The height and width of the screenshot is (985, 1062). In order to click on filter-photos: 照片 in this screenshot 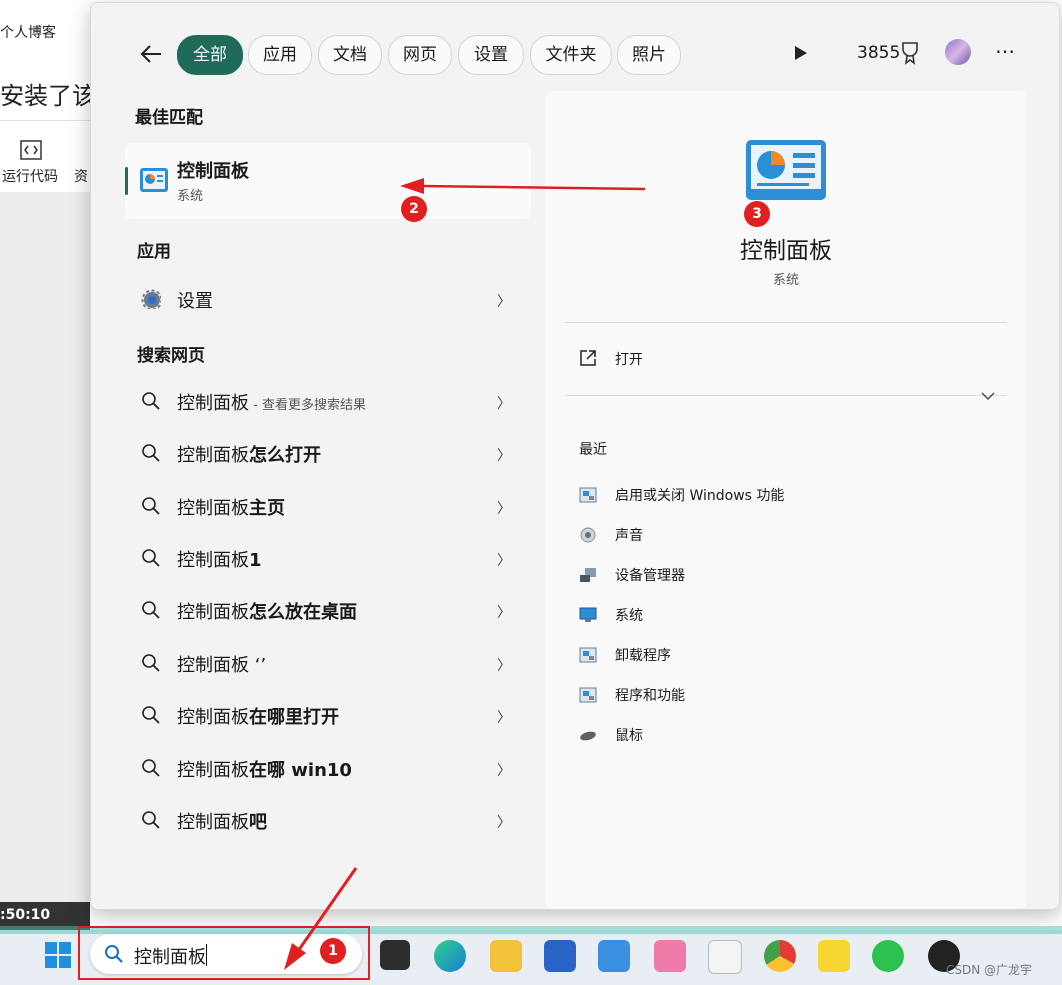, I will do `click(649, 55)`.